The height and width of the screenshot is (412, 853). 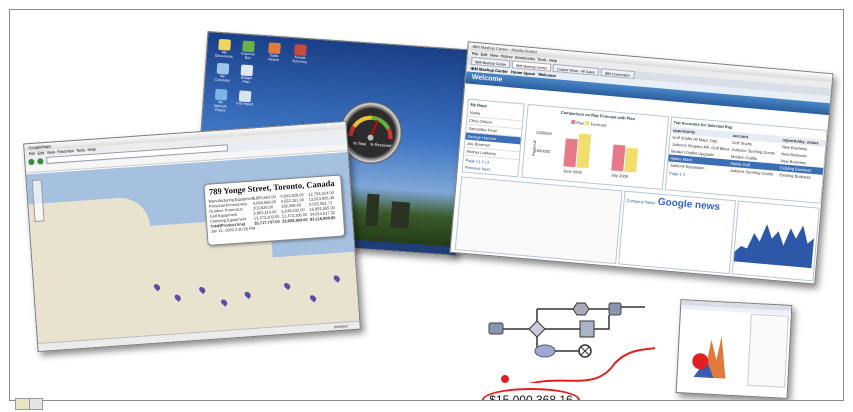 What do you see at coordinates (617, 74) in the screenshot?
I see `browser-tab: IBM Corporation` at bounding box center [617, 74].